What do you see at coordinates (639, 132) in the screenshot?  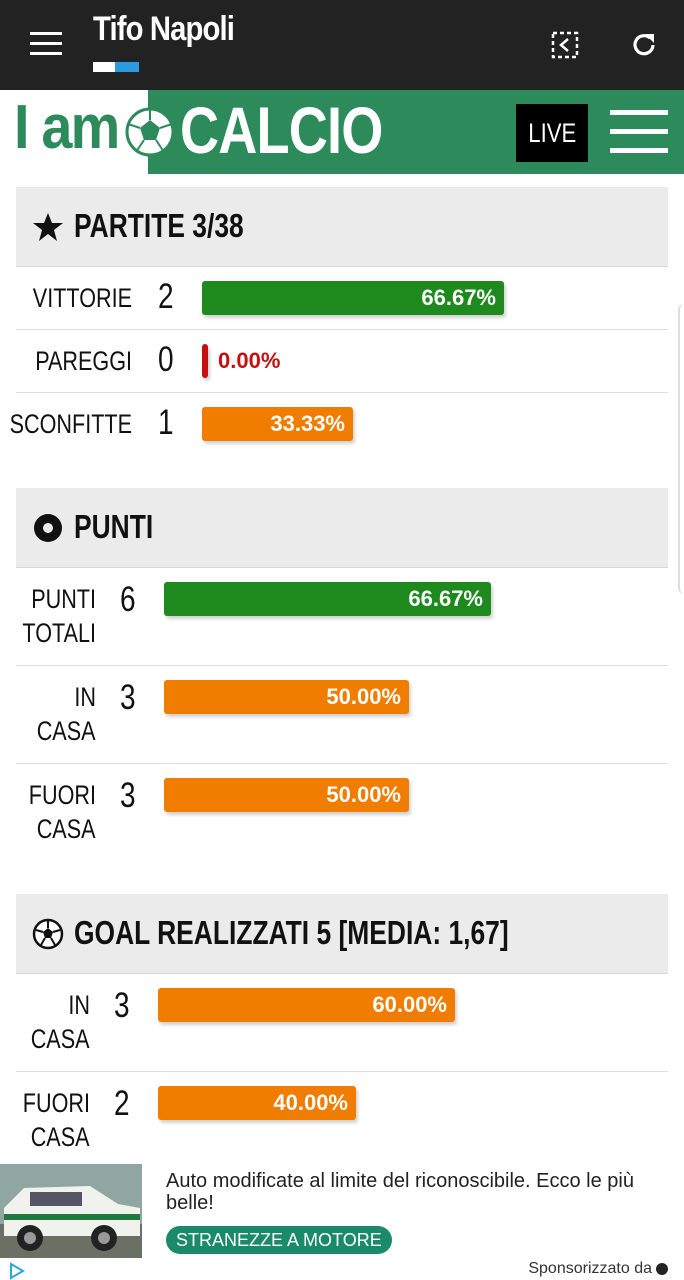 I see `brand-menu-icon` at bounding box center [639, 132].